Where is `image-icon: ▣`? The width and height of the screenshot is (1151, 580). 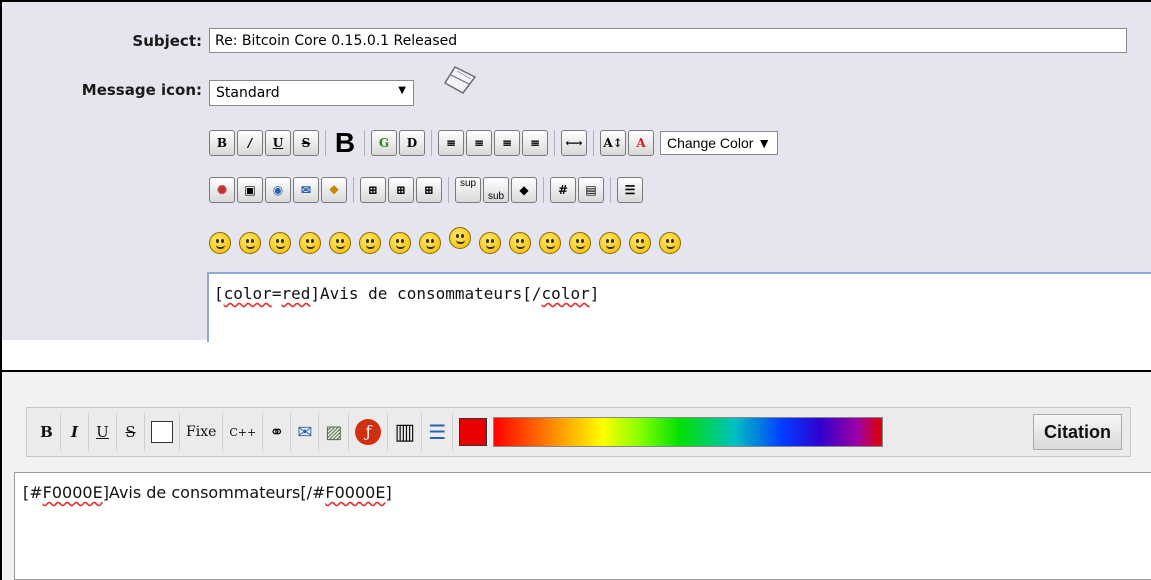 image-icon: ▣ is located at coordinates (250, 190).